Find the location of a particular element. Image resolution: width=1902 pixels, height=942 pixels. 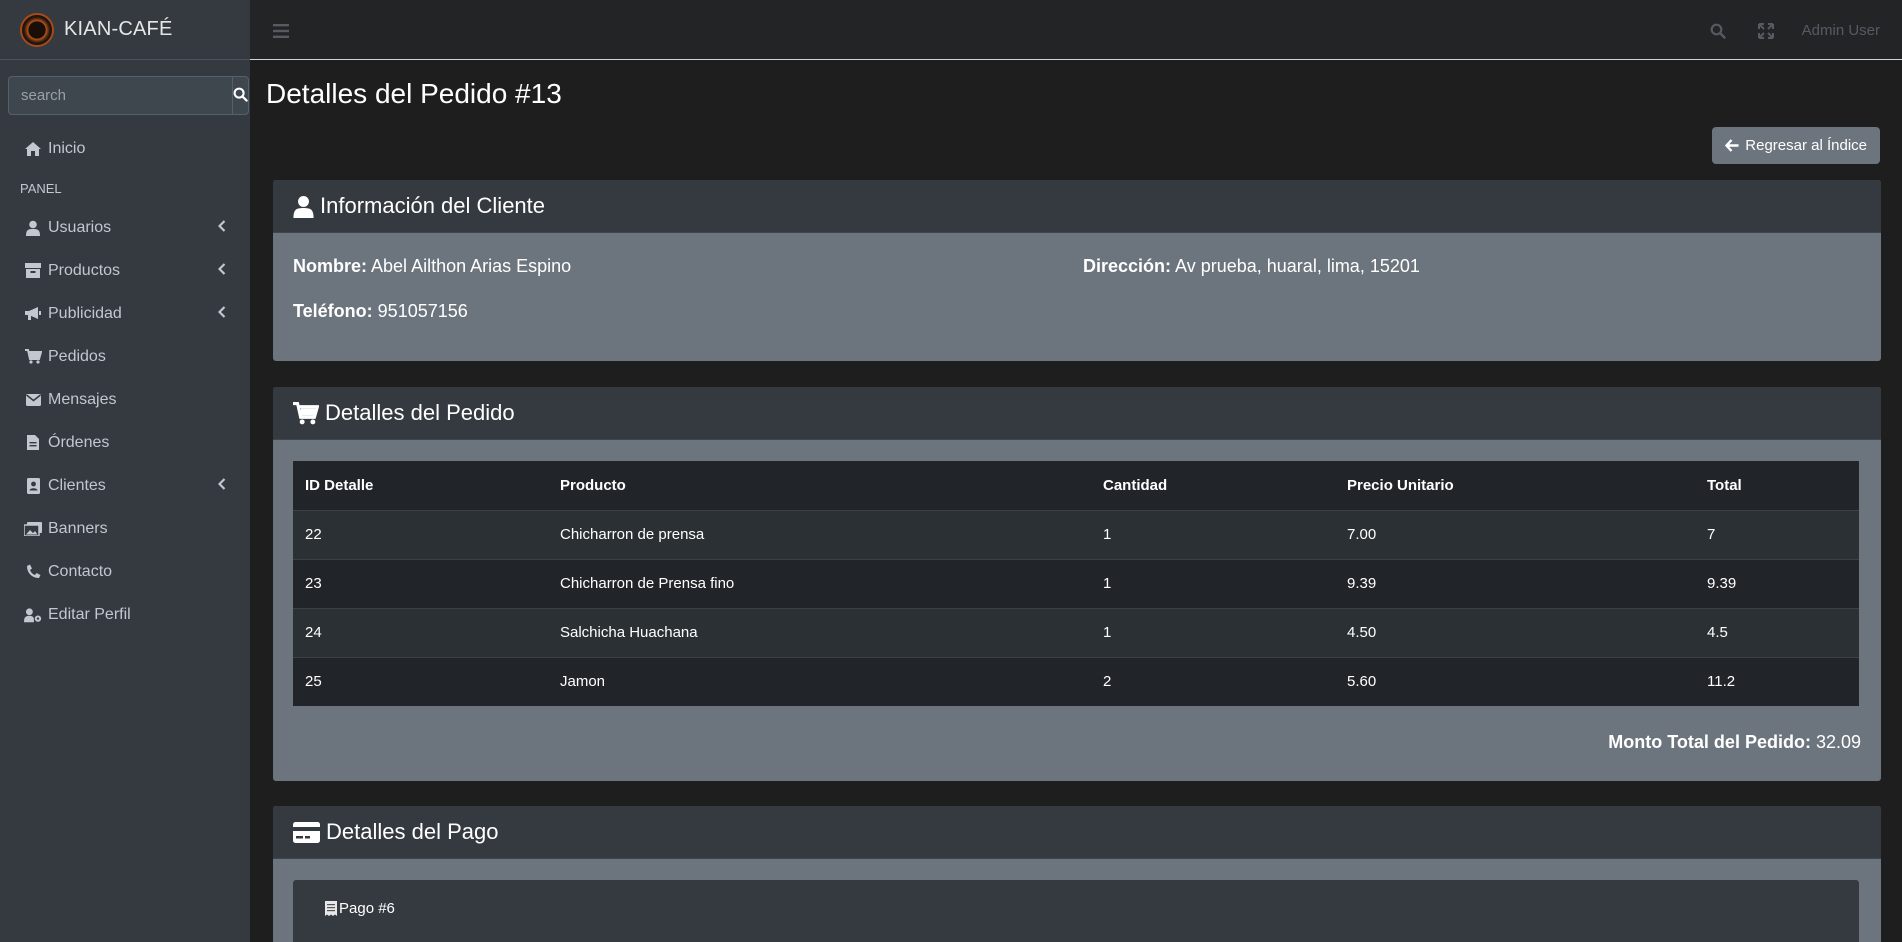

sidebar-item-banners: Banners is located at coordinates (125, 528).